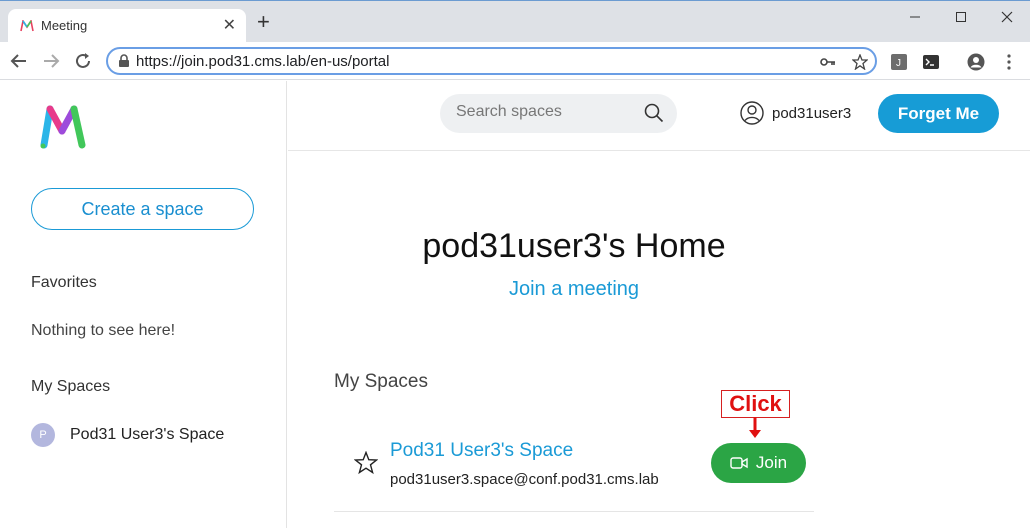  What do you see at coordinates (1009, 62) in the screenshot?
I see `browser-menu-icon` at bounding box center [1009, 62].